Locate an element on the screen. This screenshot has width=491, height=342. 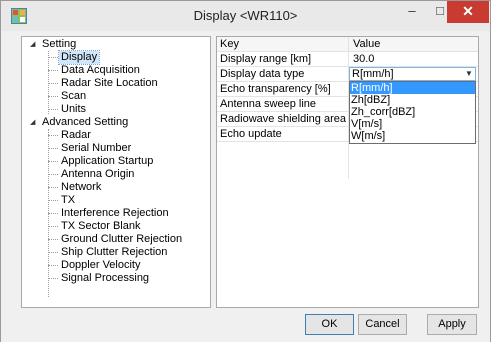
tree-node-scan: Scan is located at coordinates (73, 96).